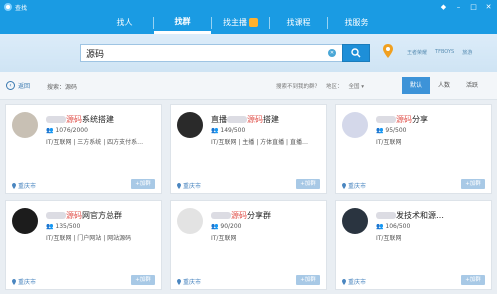 This screenshot has height=294, width=497. I want to click on hint-link: 旅游, so click(467, 52).